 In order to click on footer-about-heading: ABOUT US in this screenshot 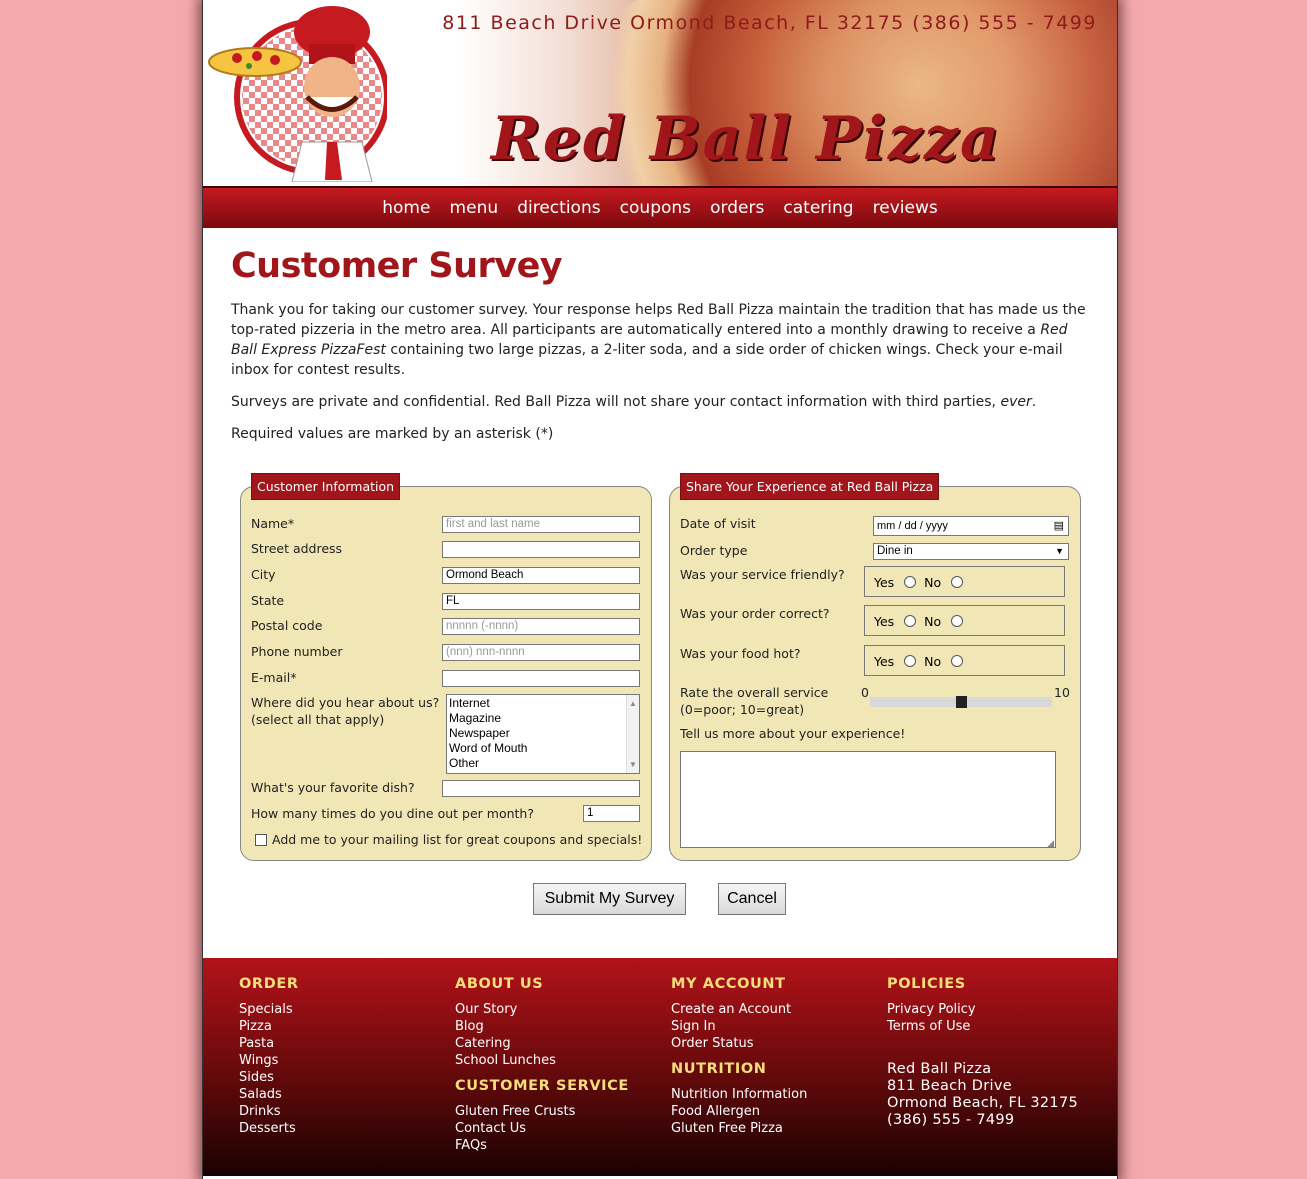, I will do `click(499, 984)`.